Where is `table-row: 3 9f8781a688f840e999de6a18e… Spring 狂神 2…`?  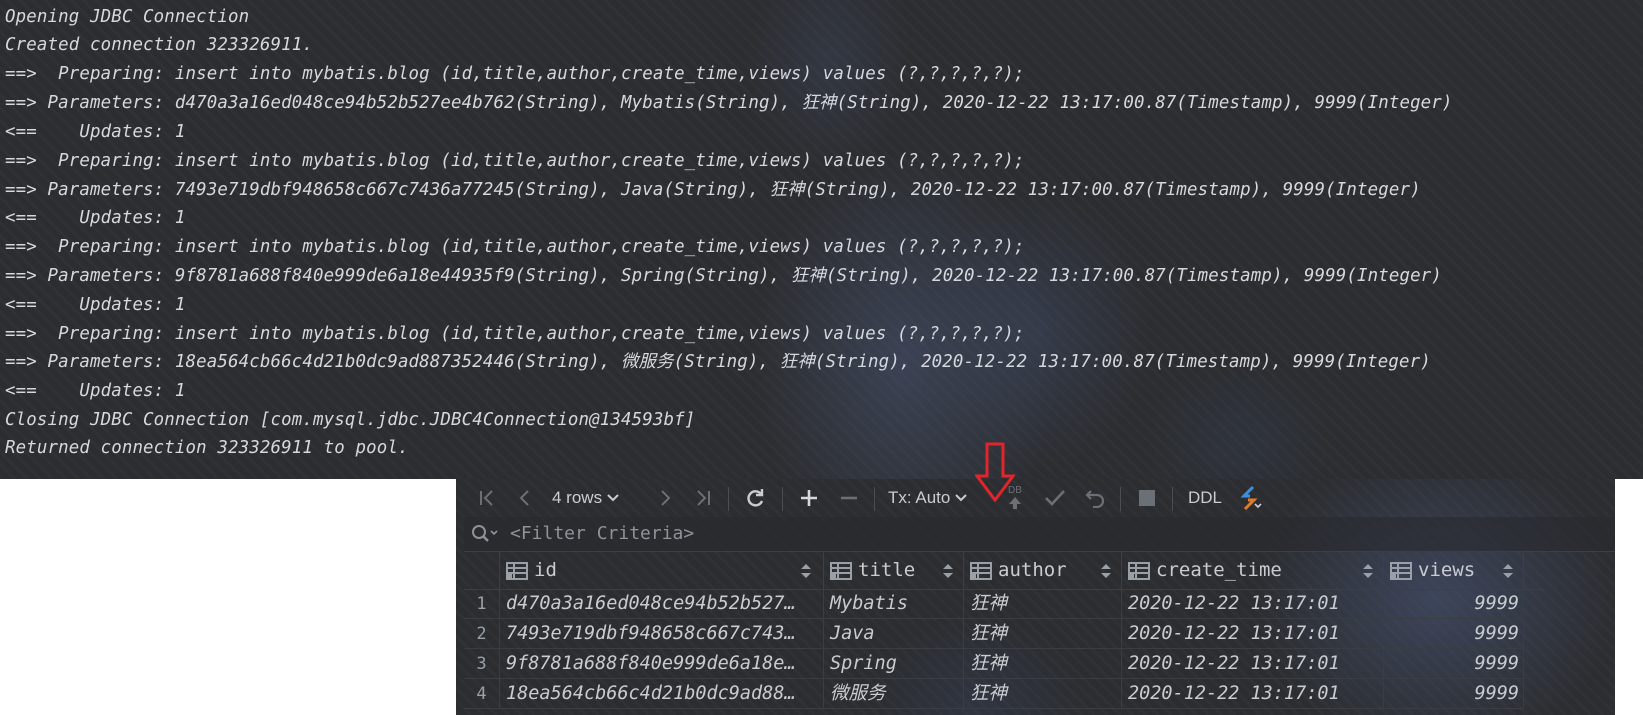 table-row: 3 9f8781a688f840e999de6a18e… Spring 狂神 2… is located at coordinates (1004, 664).